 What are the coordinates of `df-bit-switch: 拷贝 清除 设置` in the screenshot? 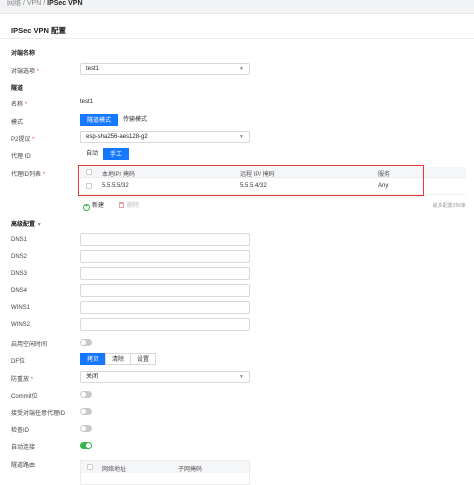 It's located at (118, 359).